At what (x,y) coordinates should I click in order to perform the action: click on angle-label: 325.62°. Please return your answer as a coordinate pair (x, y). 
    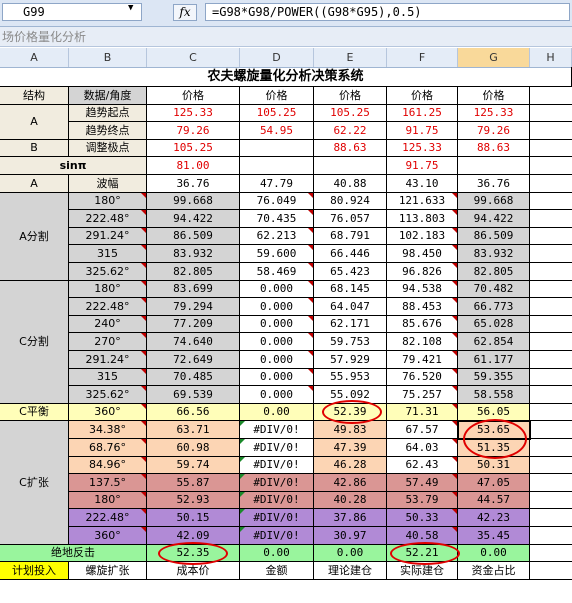
    Looking at the image, I should click on (108, 395).